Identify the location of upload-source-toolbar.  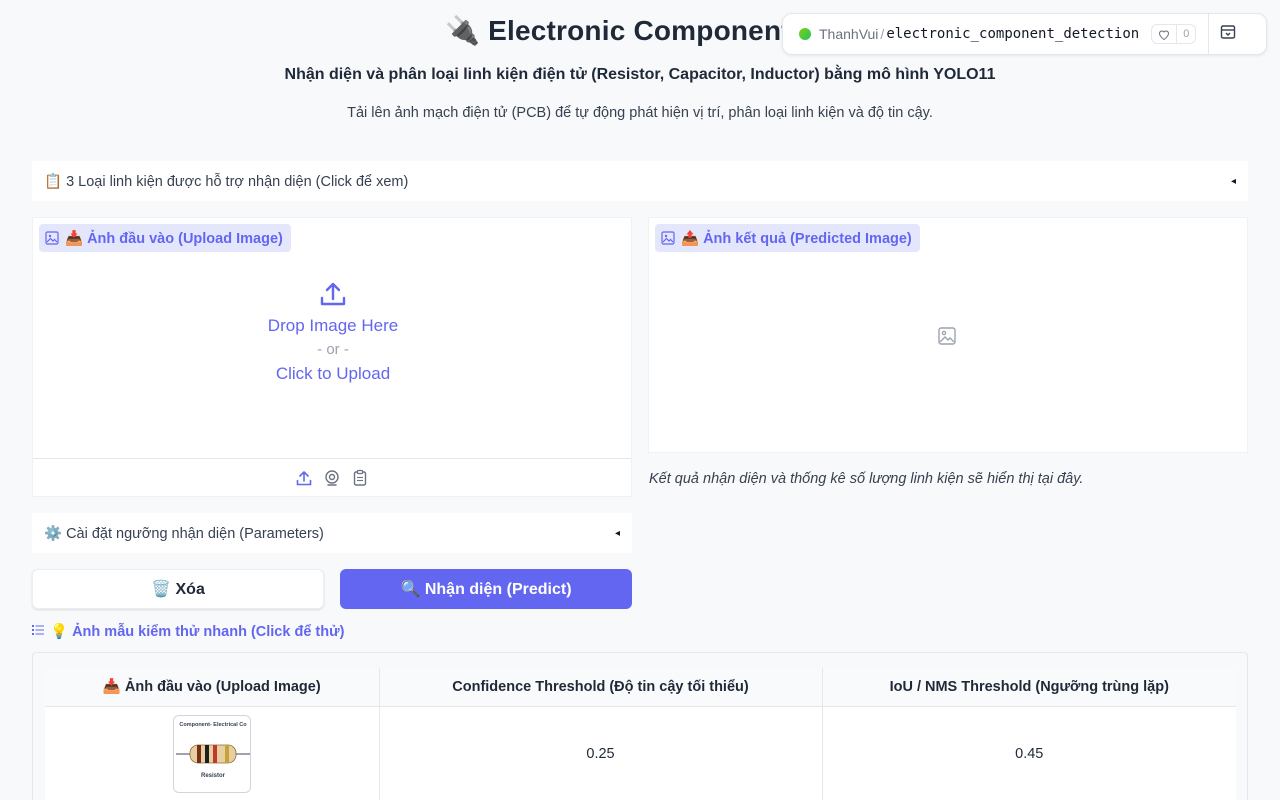
(332, 477).